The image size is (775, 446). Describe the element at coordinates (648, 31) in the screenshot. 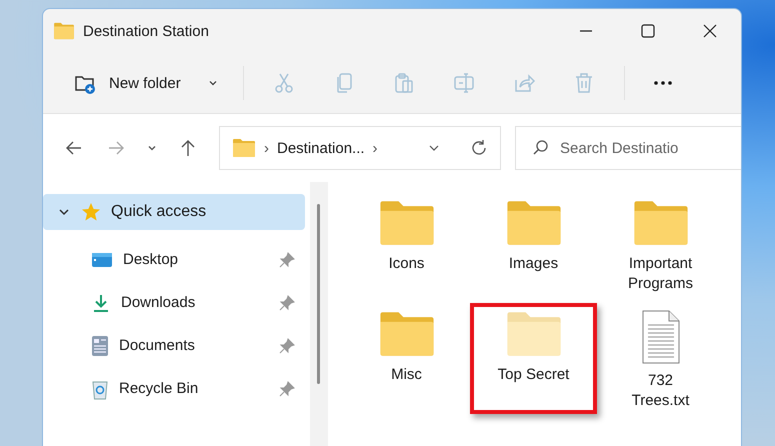

I see `maximize-icon` at that location.